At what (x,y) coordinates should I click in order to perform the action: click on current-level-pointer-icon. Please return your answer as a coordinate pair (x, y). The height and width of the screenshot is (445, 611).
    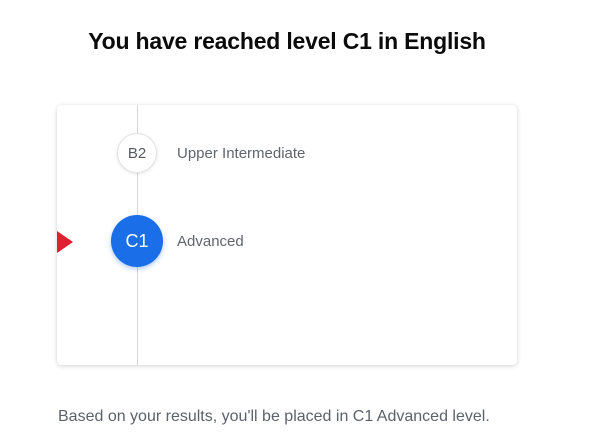
    Looking at the image, I should click on (65, 242).